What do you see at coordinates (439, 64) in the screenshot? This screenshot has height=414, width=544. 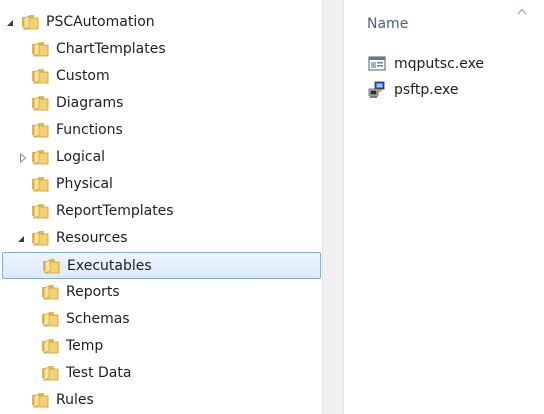 I see `file-name: mqputsc.exe` at bounding box center [439, 64].